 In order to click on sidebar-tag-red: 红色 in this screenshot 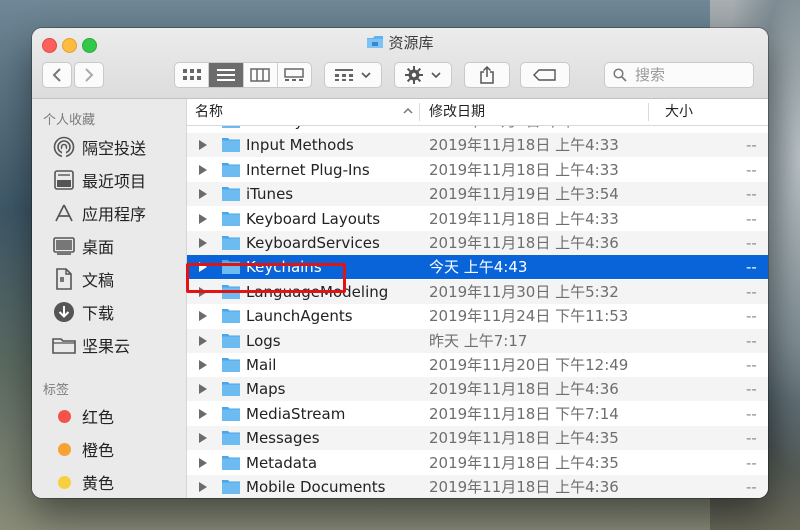, I will do `click(83, 416)`.